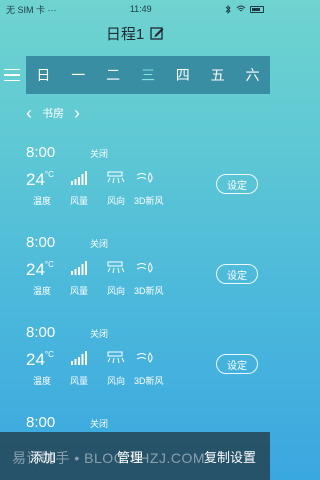  Describe the element at coordinates (228, 9) in the screenshot. I see `bluetooth-icon` at that location.